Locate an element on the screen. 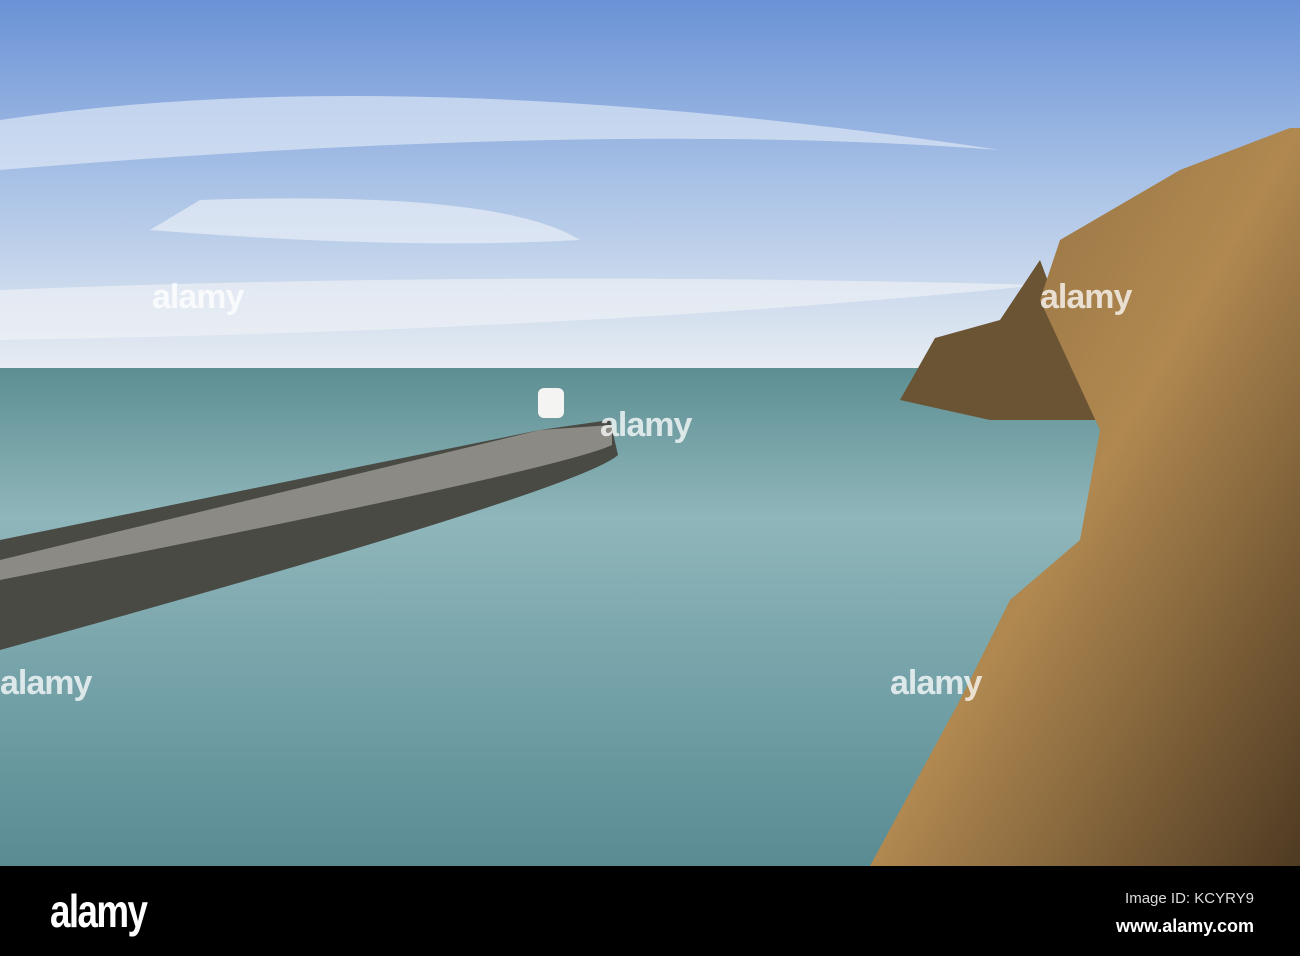 The width and height of the screenshot is (1300, 956). lighthouse is located at coordinates (551, 403).